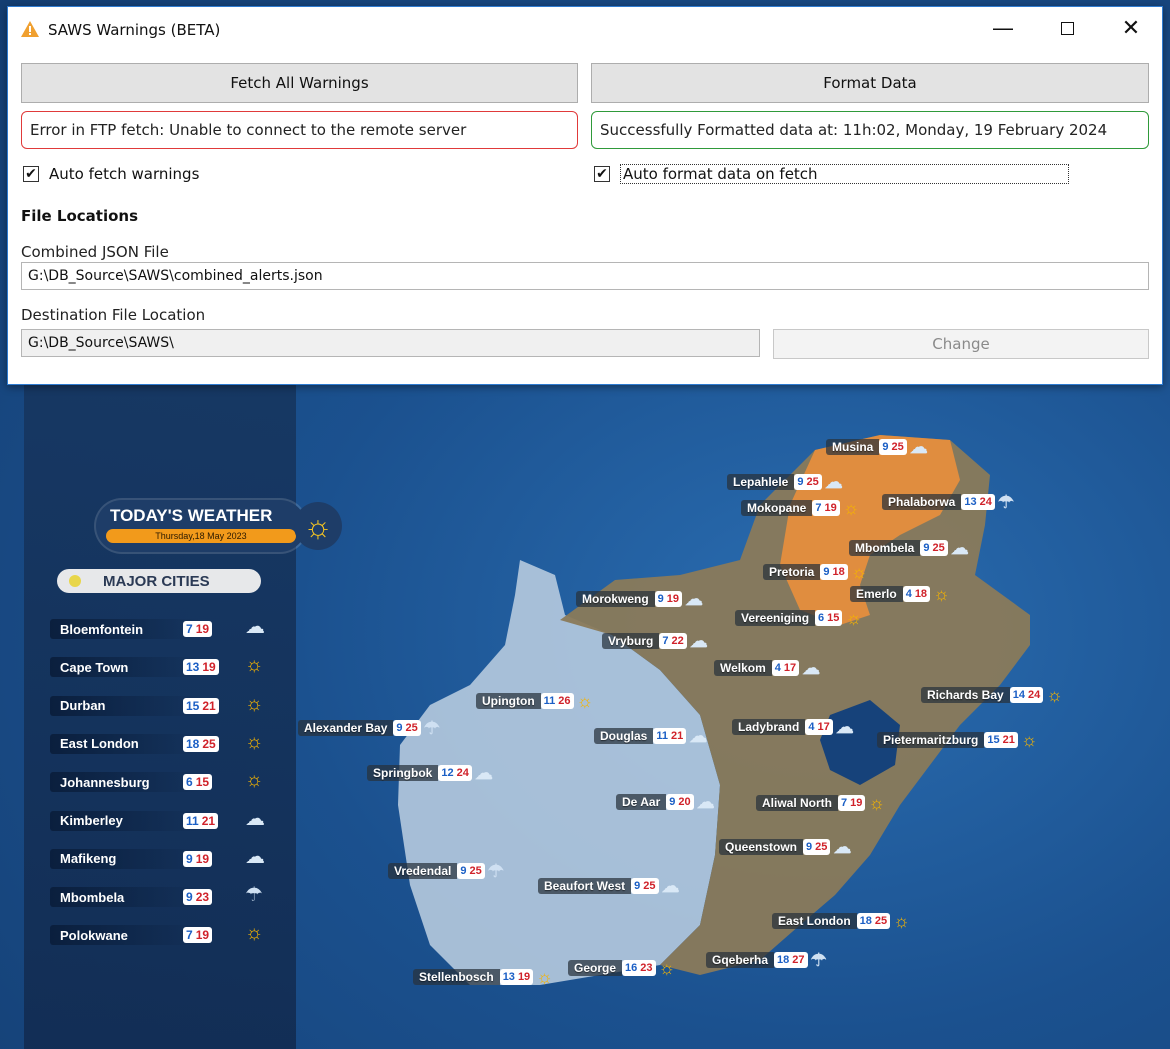 The width and height of the screenshot is (1170, 1049). What do you see at coordinates (769, 726) in the screenshot?
I see `city-name: Ladybrand` at bounding box center [769, 726].